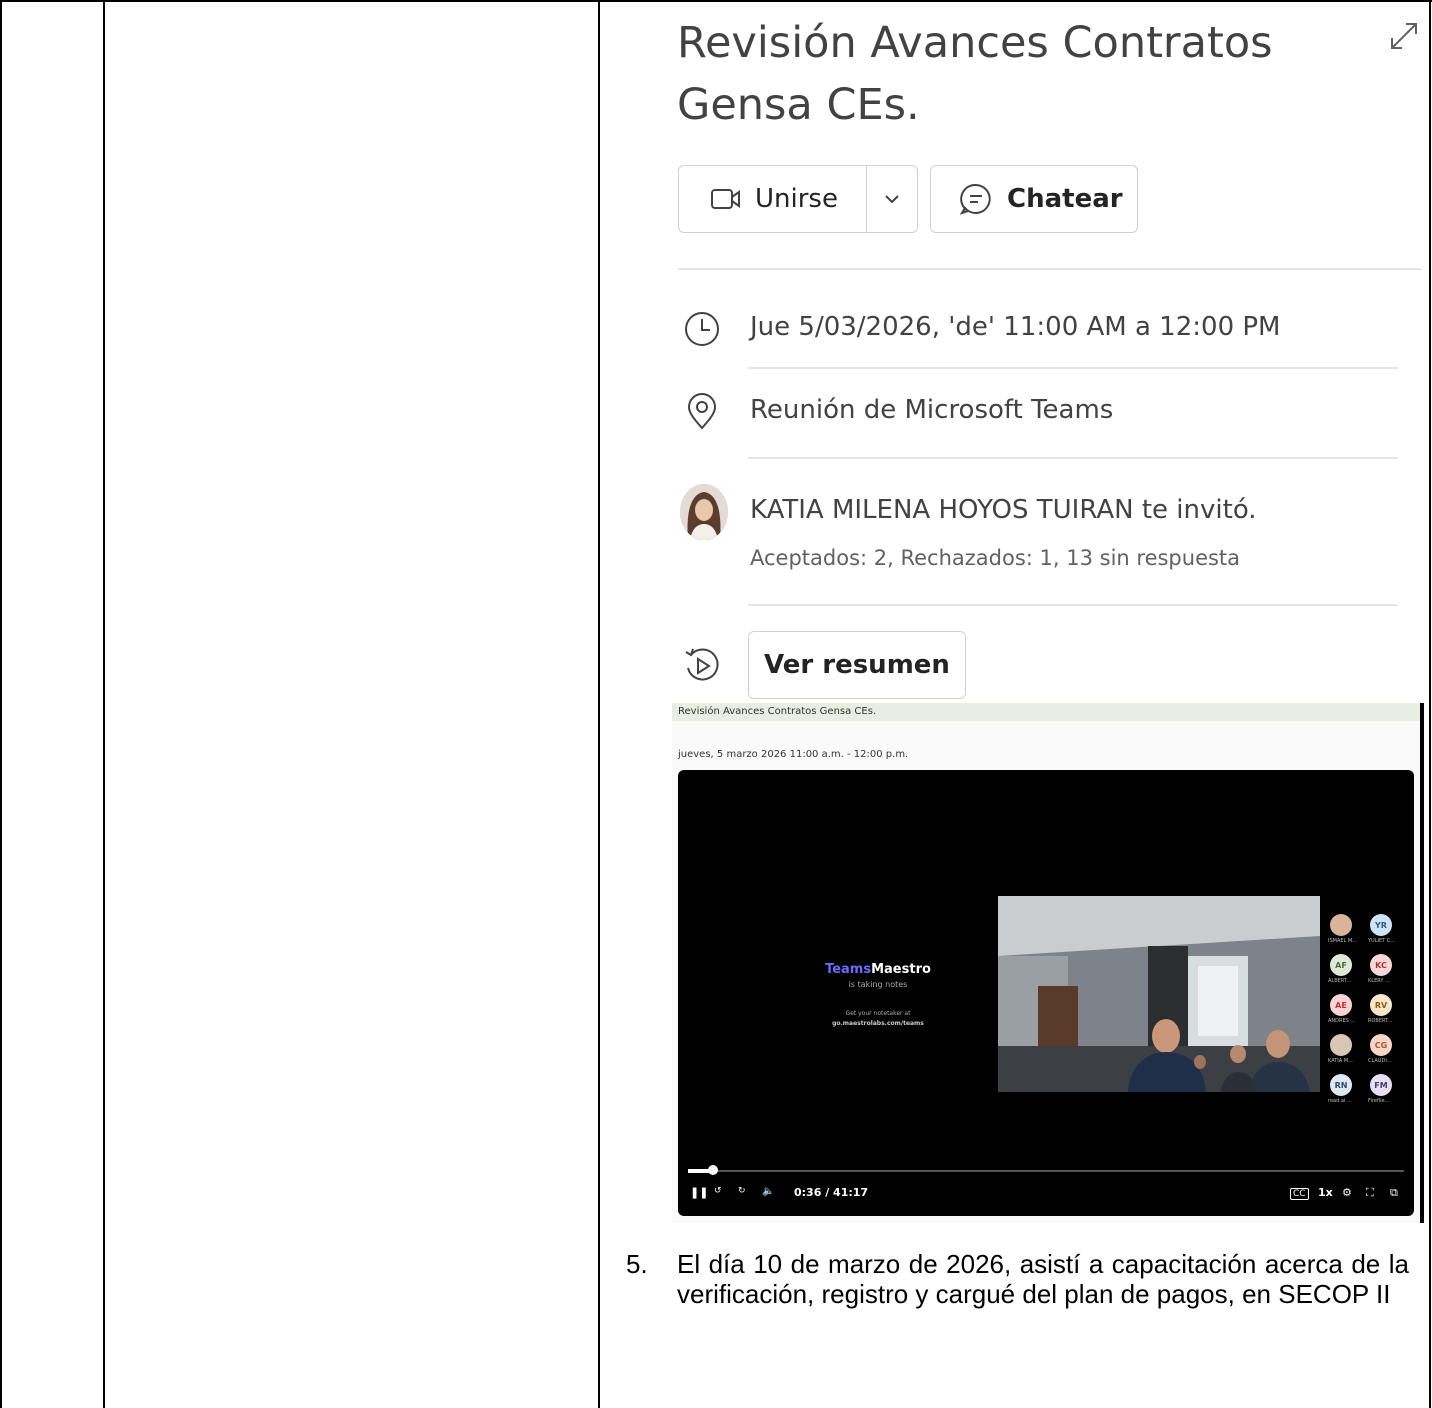 This screenshot has width=1432, height=1408. What do you see at coordinates (1430, 704) in the screenshot?
I see `table-border-right` at bounding box center [1430, 704].